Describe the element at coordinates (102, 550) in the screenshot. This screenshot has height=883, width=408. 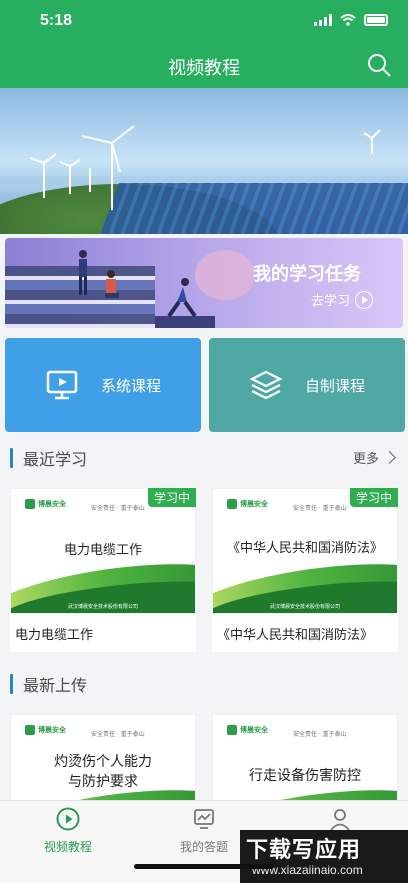
I see `thumbnail-title: 电力电缆工作` at that location.